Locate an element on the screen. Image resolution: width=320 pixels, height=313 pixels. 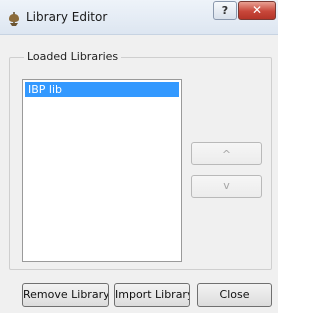
remove-library-button: Remove Library is located at coordinates (65, 295).